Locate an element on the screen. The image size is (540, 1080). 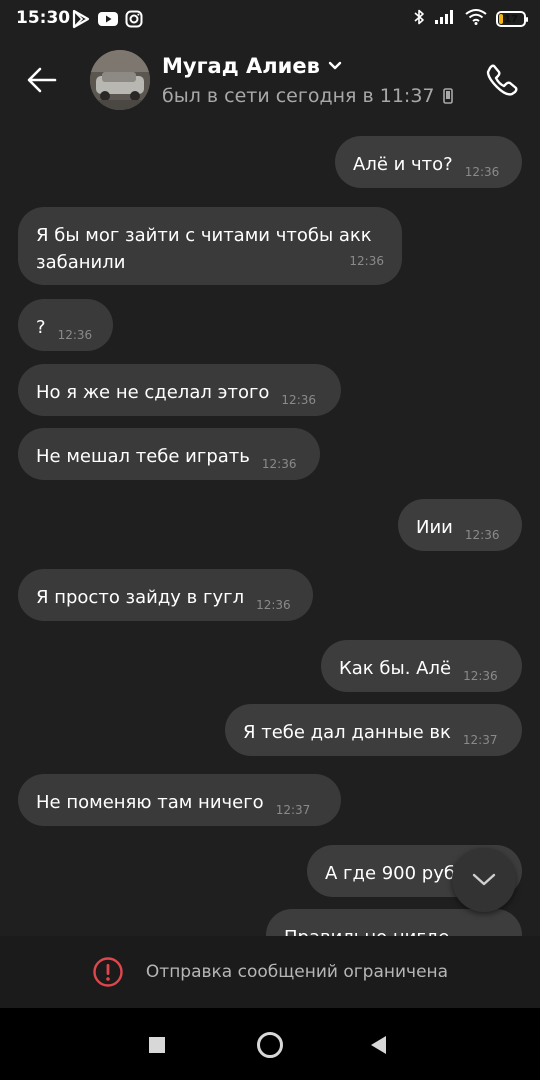
messaging-restricted-bar: Отправка сообщений ограничена is located at coordinates (270, 972).